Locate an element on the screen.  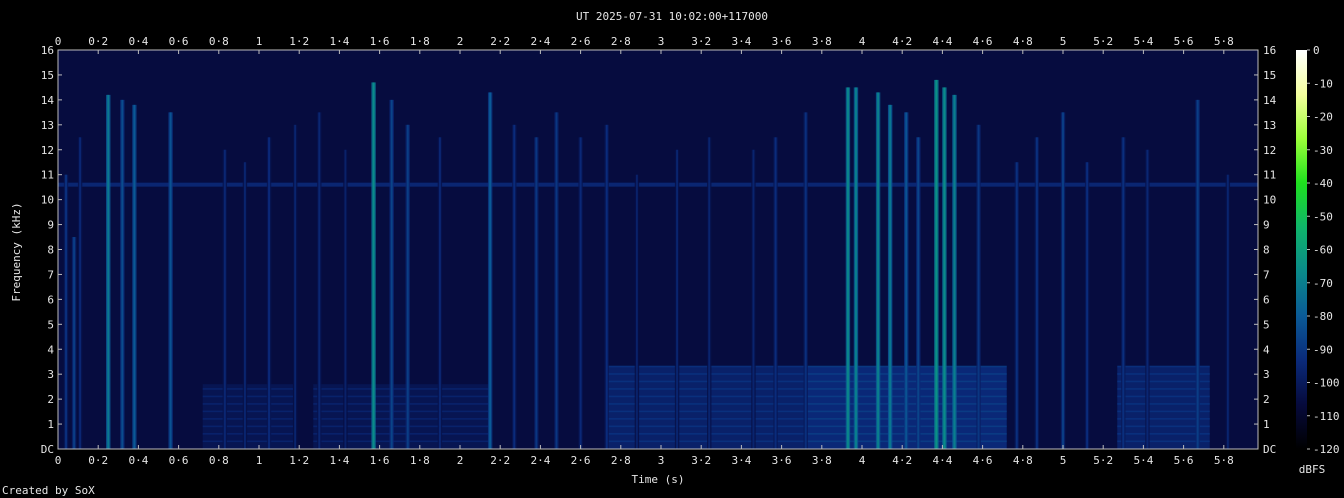
x-tick-label-top: 1·2 is located at coordinates (299, 41).